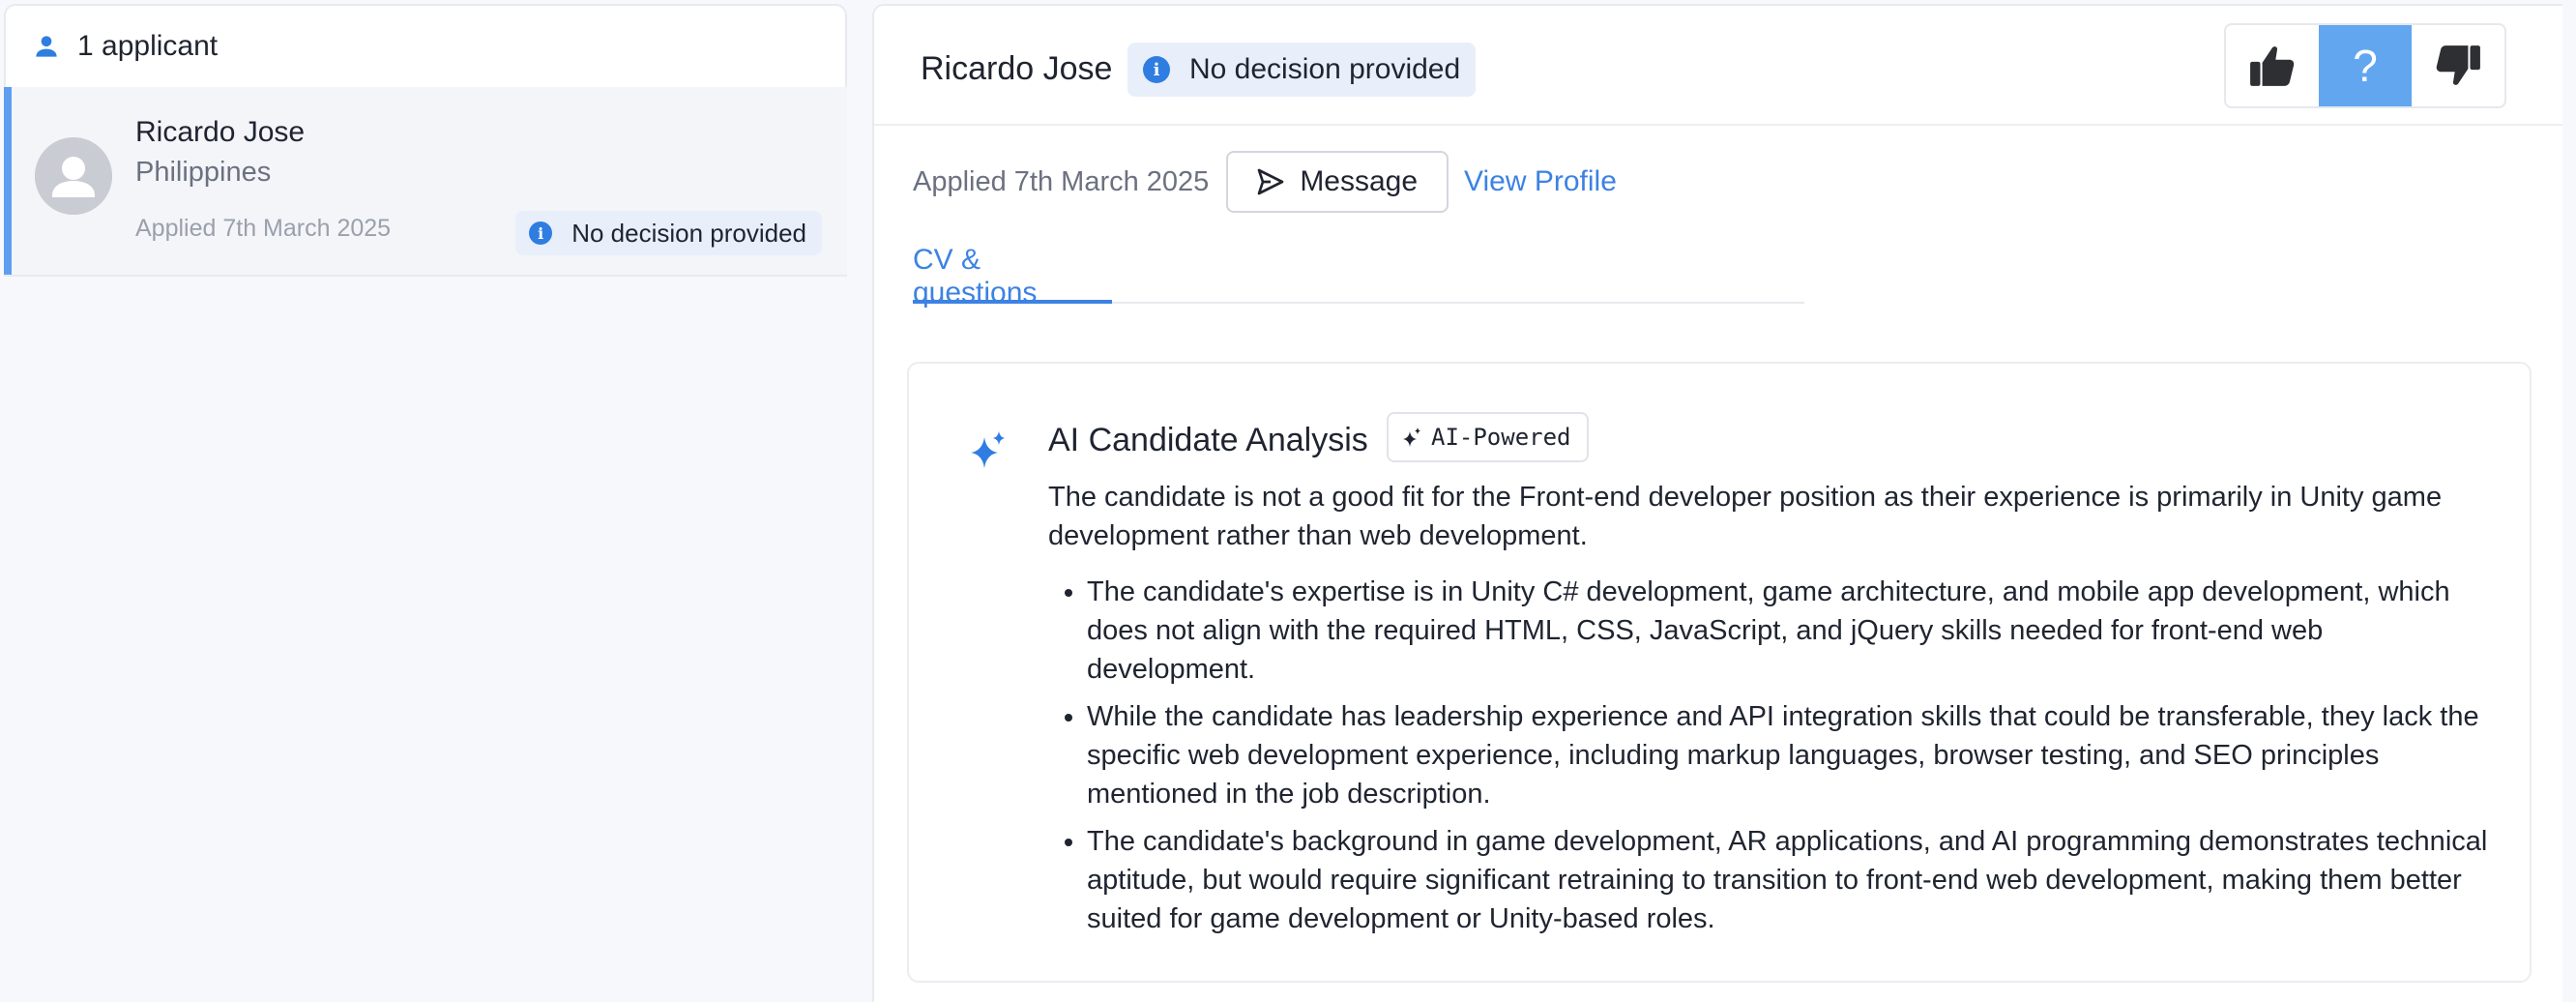 Image resolution: width=2576 pixels, height=1002 pixels. I want to click on applied-date: Applied 7th March 2025, so click(1061, 181).